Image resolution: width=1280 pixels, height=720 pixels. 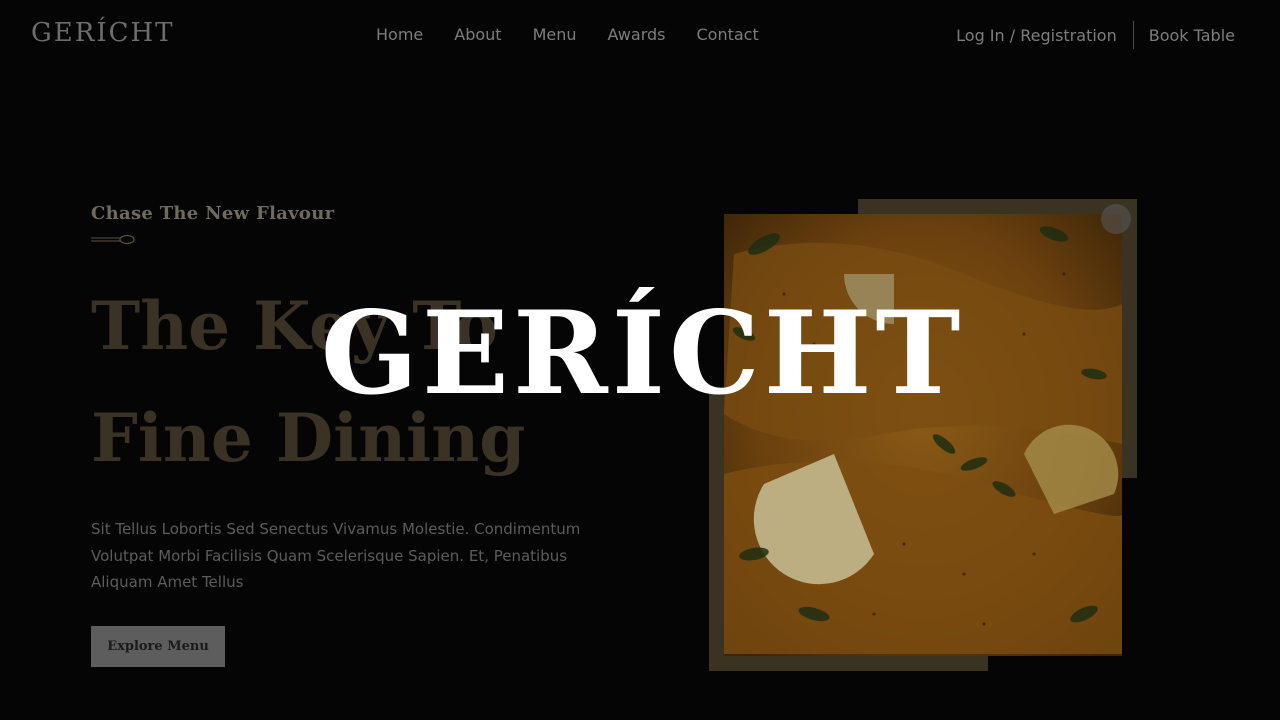 What do you see at coordinates (1116, 219) in the screenshot?
I see `camera-icon` at bounding box center [1116, 219].